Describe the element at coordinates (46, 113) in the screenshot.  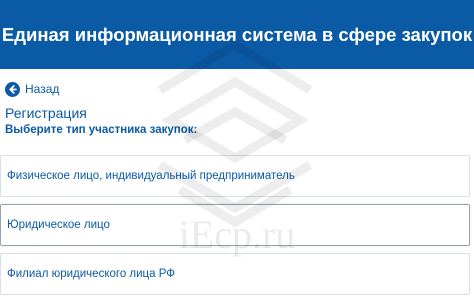
I see `page-title: Регистрация` at that location.